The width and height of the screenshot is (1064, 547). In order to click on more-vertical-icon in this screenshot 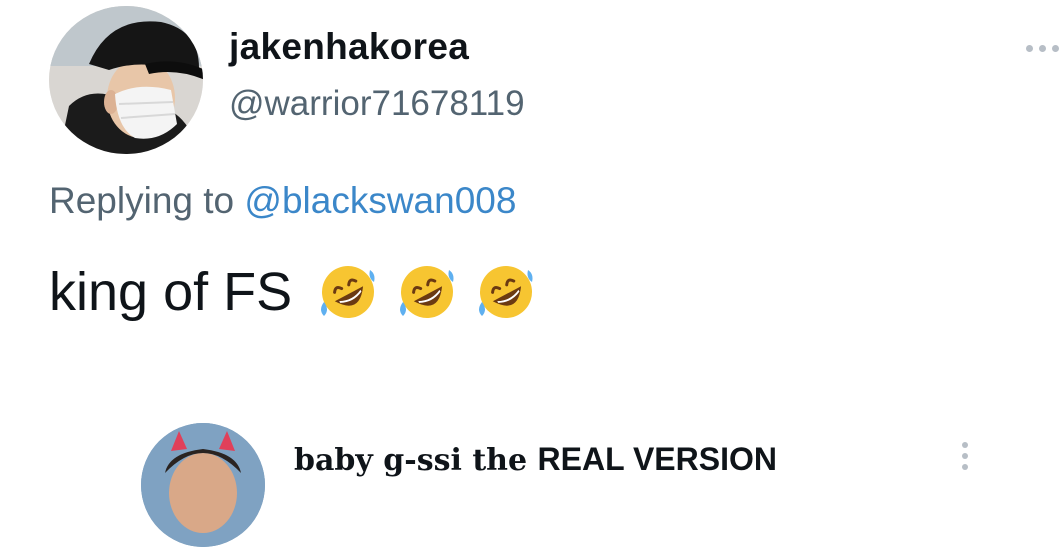, I will do `click(965, 460)`.